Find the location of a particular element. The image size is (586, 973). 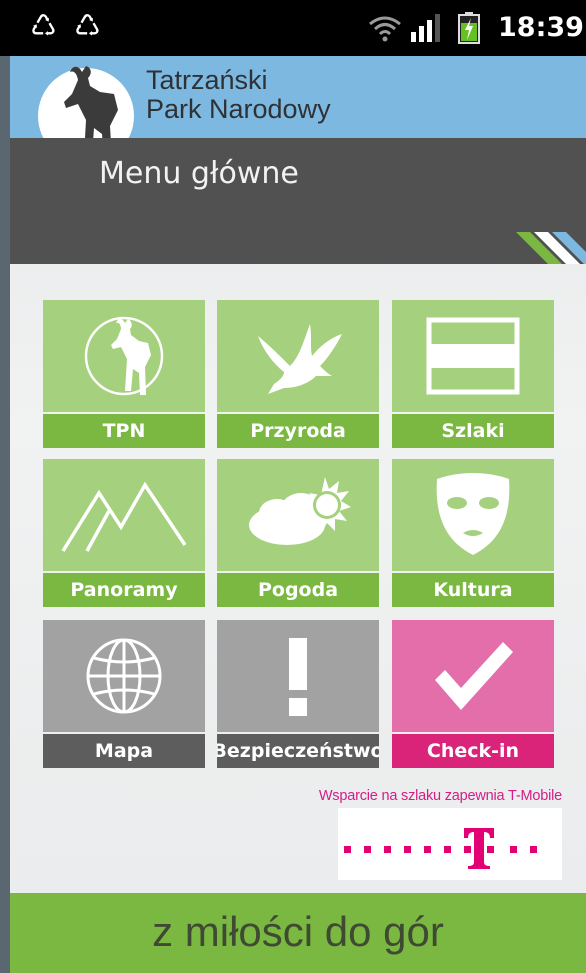

decorative-stripes is located at coordinates (551, 248).